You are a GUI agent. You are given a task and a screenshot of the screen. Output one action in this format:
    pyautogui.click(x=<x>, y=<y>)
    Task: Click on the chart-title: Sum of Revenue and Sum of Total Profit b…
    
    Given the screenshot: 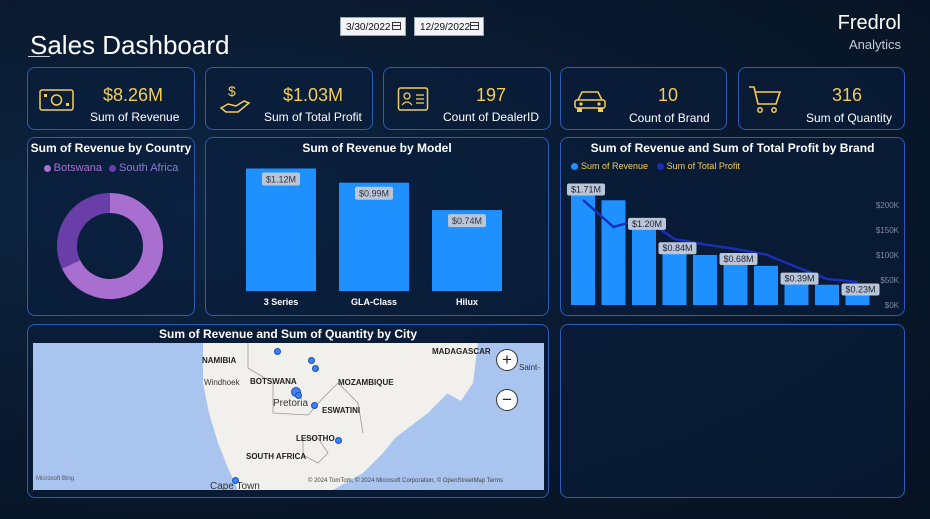 What is the action you would take?
    pyautogui.click(x=732, y=148)
    